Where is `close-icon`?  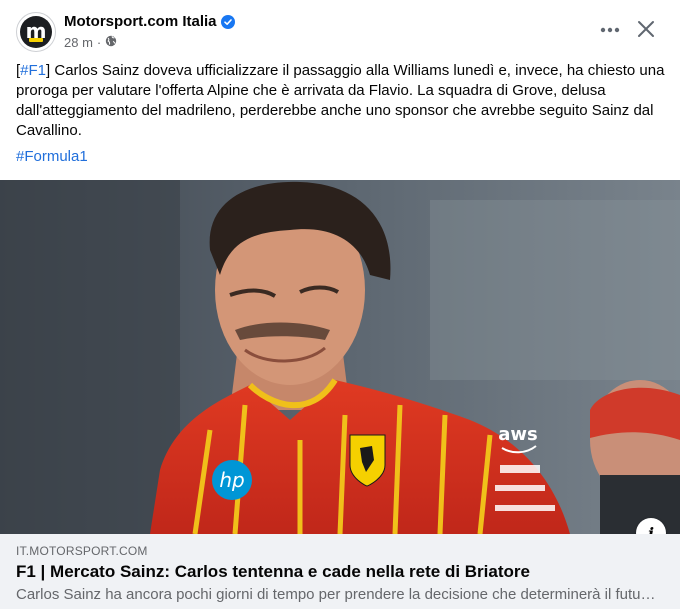
close-icon is located at coordinates (646, 29).